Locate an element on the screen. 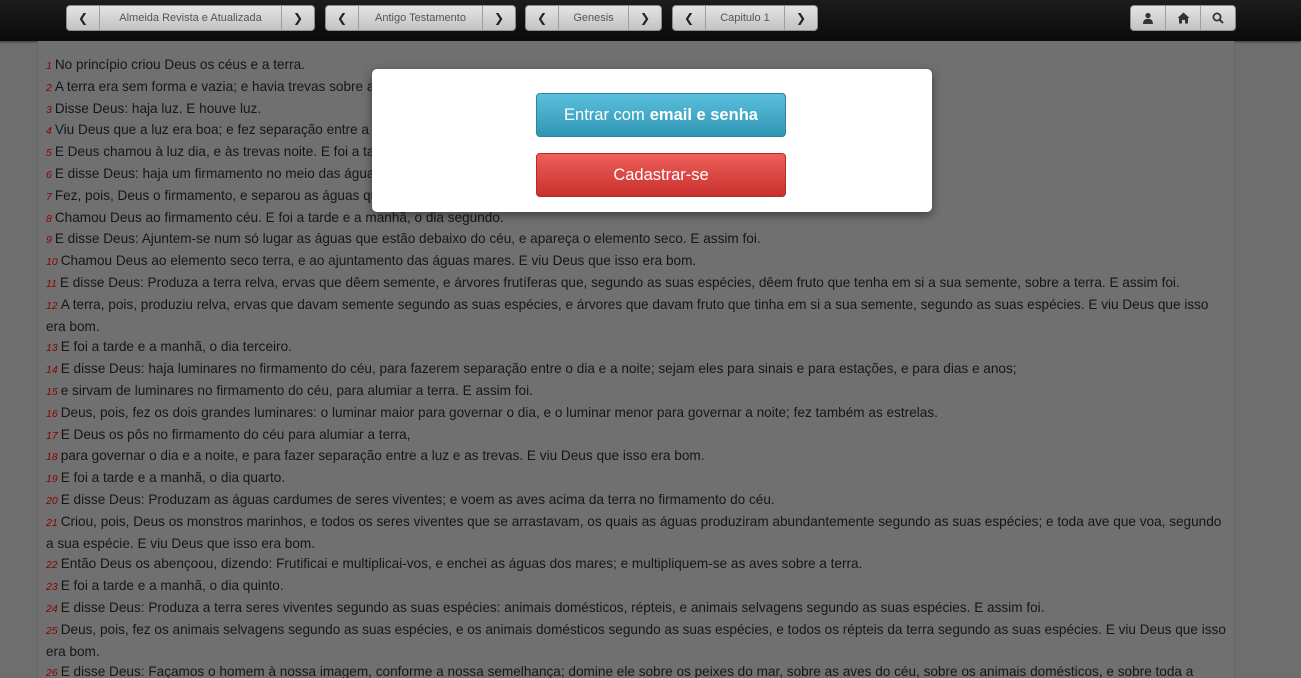  testament-label: Antigo Testamento is located at coordinates (420, 18).